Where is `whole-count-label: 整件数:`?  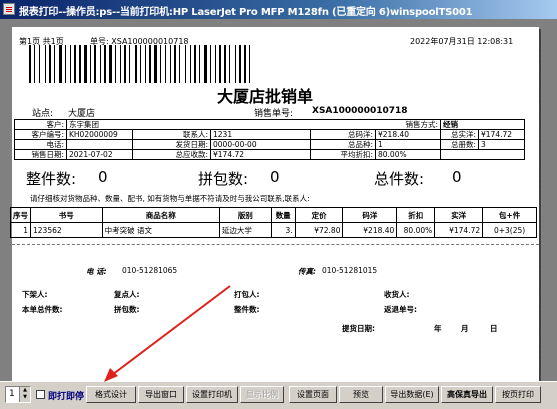 whole-count-label: 整件数: is located at coordinates (247, 309).